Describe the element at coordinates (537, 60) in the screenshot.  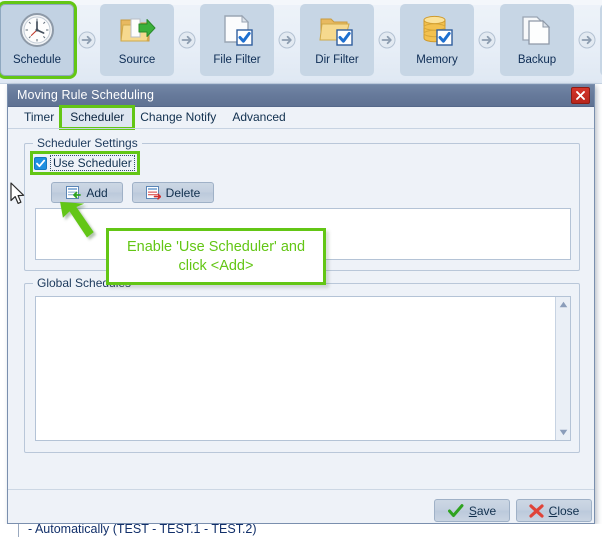
I see `wizard-step-label: Backup` at that location.